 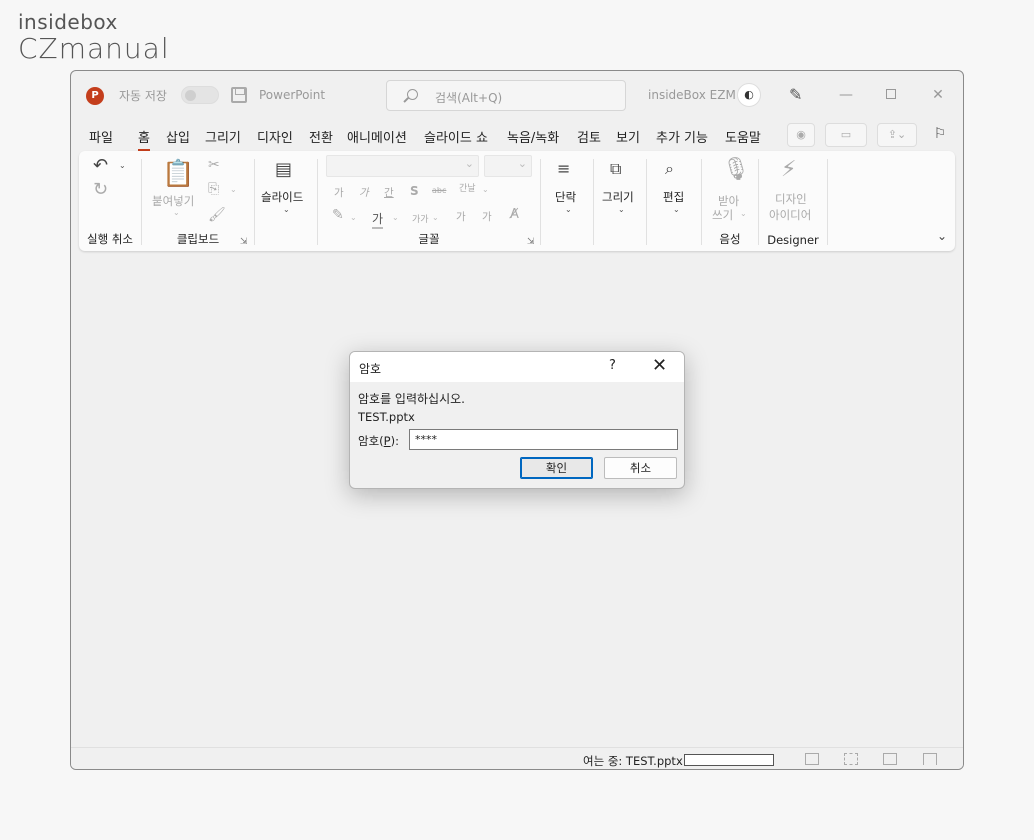 What do you see at coordinates (144, 139) in the screenshot?
I see `tab-home: 홈` at bounding box center [144, 139].